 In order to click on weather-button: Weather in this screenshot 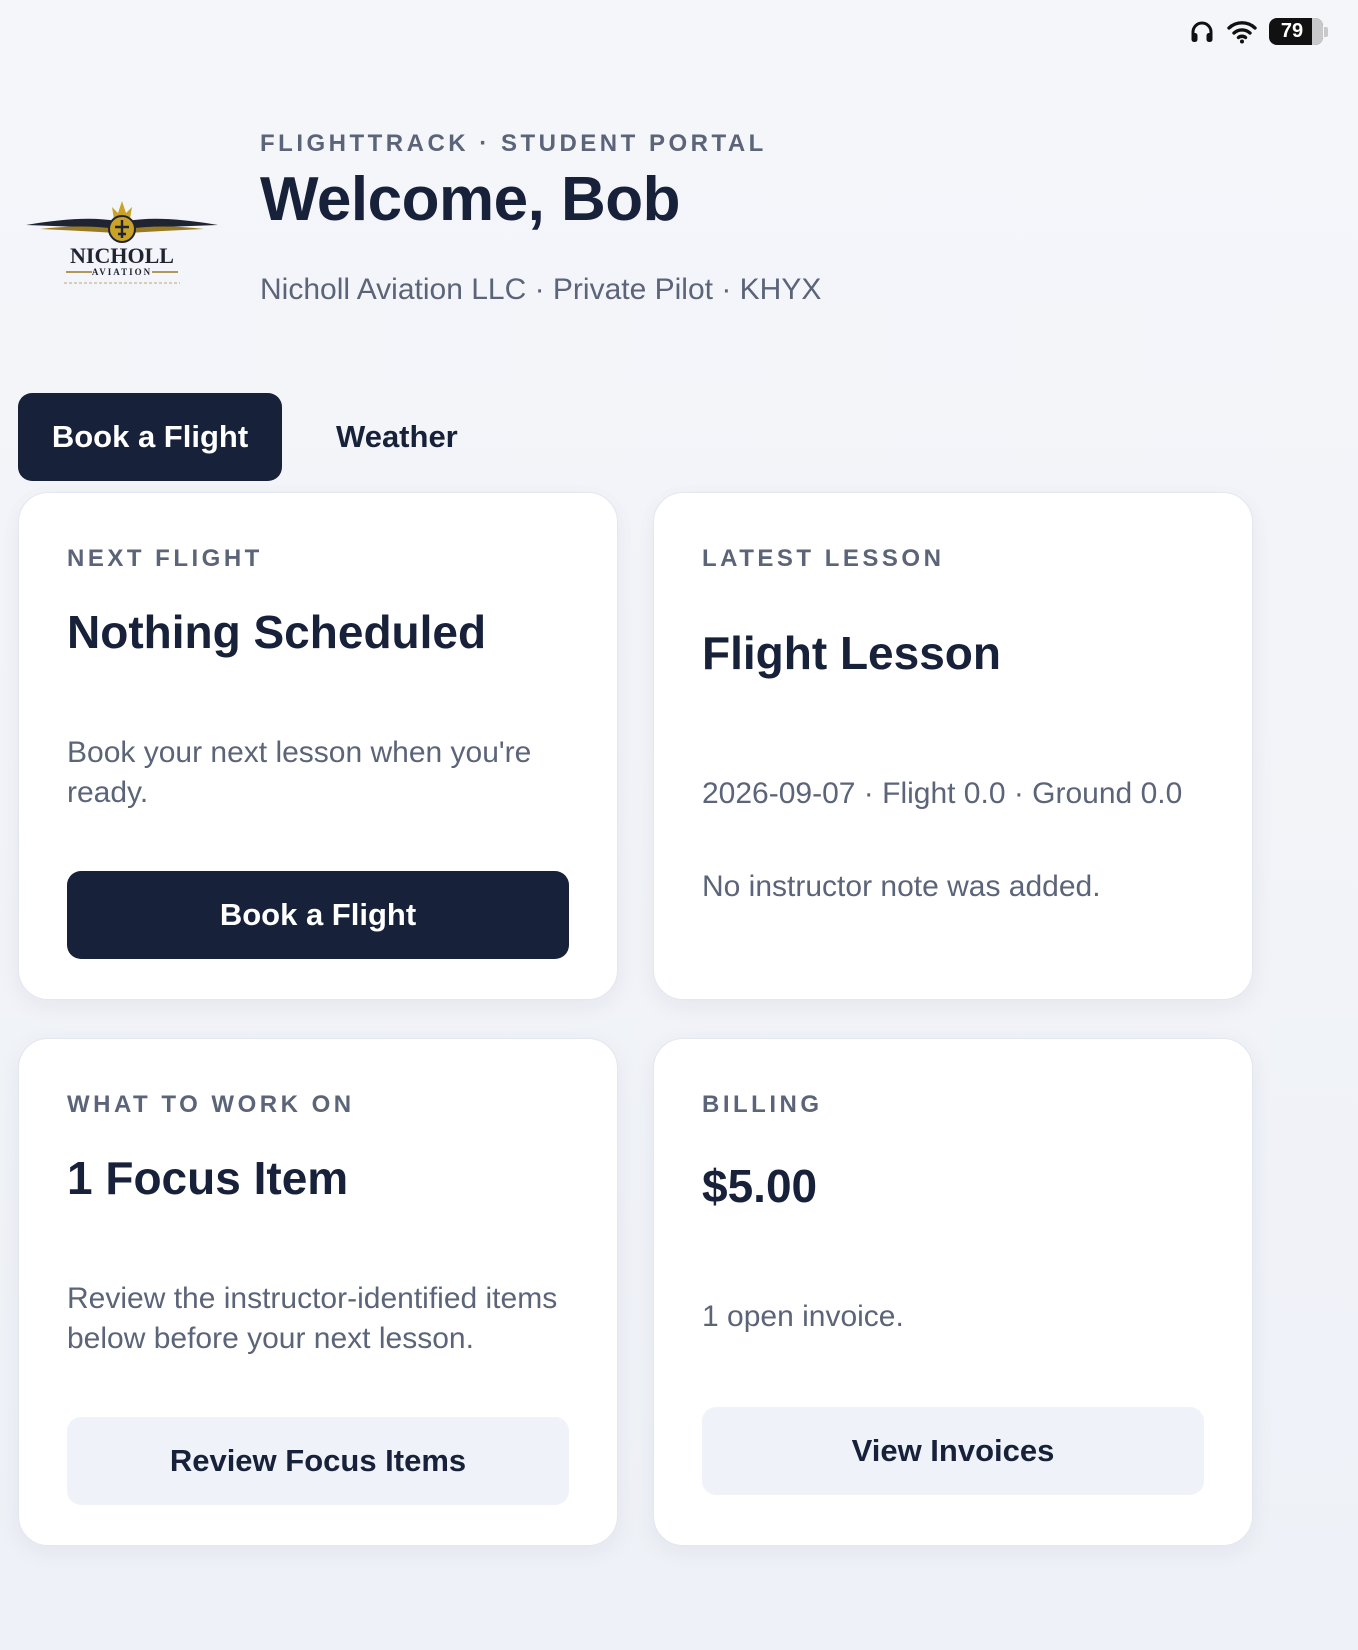, I will do `click(397, 437)`.